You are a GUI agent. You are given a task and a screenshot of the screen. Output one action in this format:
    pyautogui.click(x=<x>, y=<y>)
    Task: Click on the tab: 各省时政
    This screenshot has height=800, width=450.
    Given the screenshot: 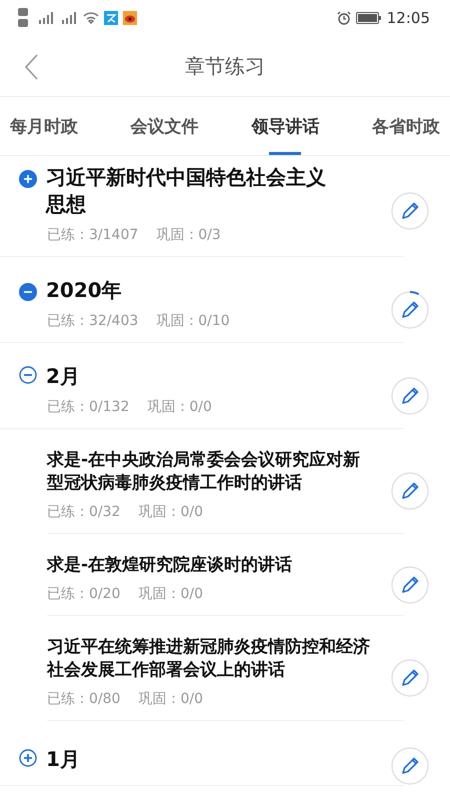 What is the action you would take?
    pyautogui.click(x=406, y=126)
    